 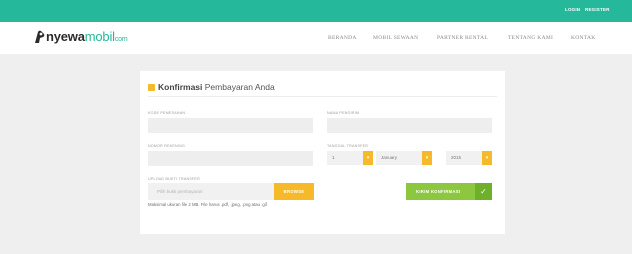 What do you see at coordinates (389, 157) in the screenshot?
I see `month-value: January` at bounding box center [389, 157].